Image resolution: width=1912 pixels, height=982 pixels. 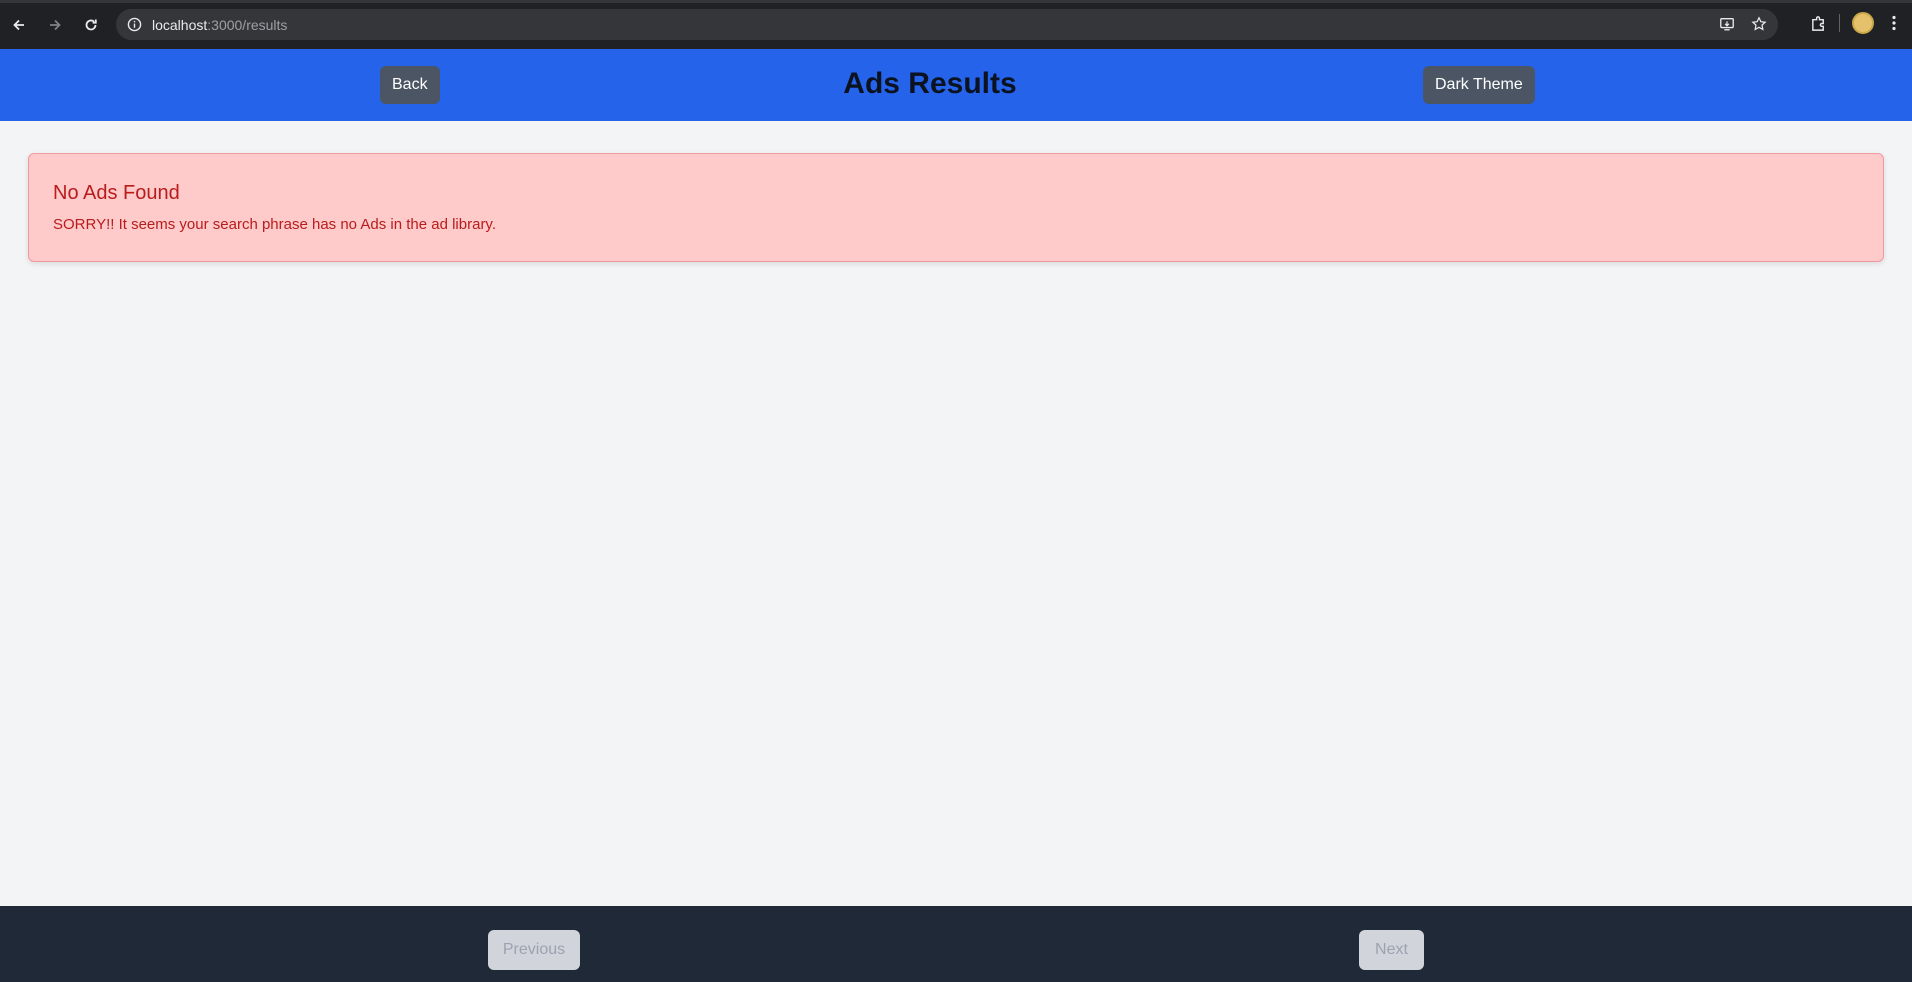 What do you see at coordinates (947, 24) in the screenshot?
I see `address-bar: localhost:3000/results` at bounding box center [947, 24].